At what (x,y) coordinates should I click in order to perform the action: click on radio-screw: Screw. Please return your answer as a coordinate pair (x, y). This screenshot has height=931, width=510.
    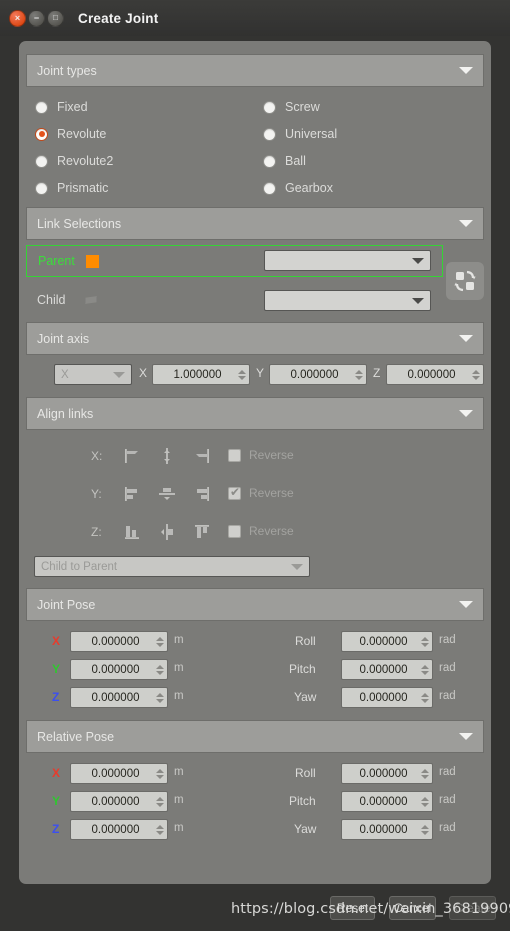
    Looking at the image, I should click on (291, 107).